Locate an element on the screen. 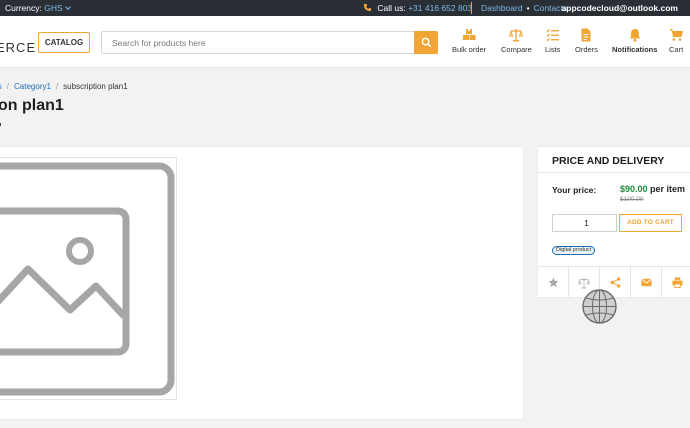 The width and height of the screenshot is (690, 428). currency-selector: Currency: GHS is located at coordinates (38, 8).